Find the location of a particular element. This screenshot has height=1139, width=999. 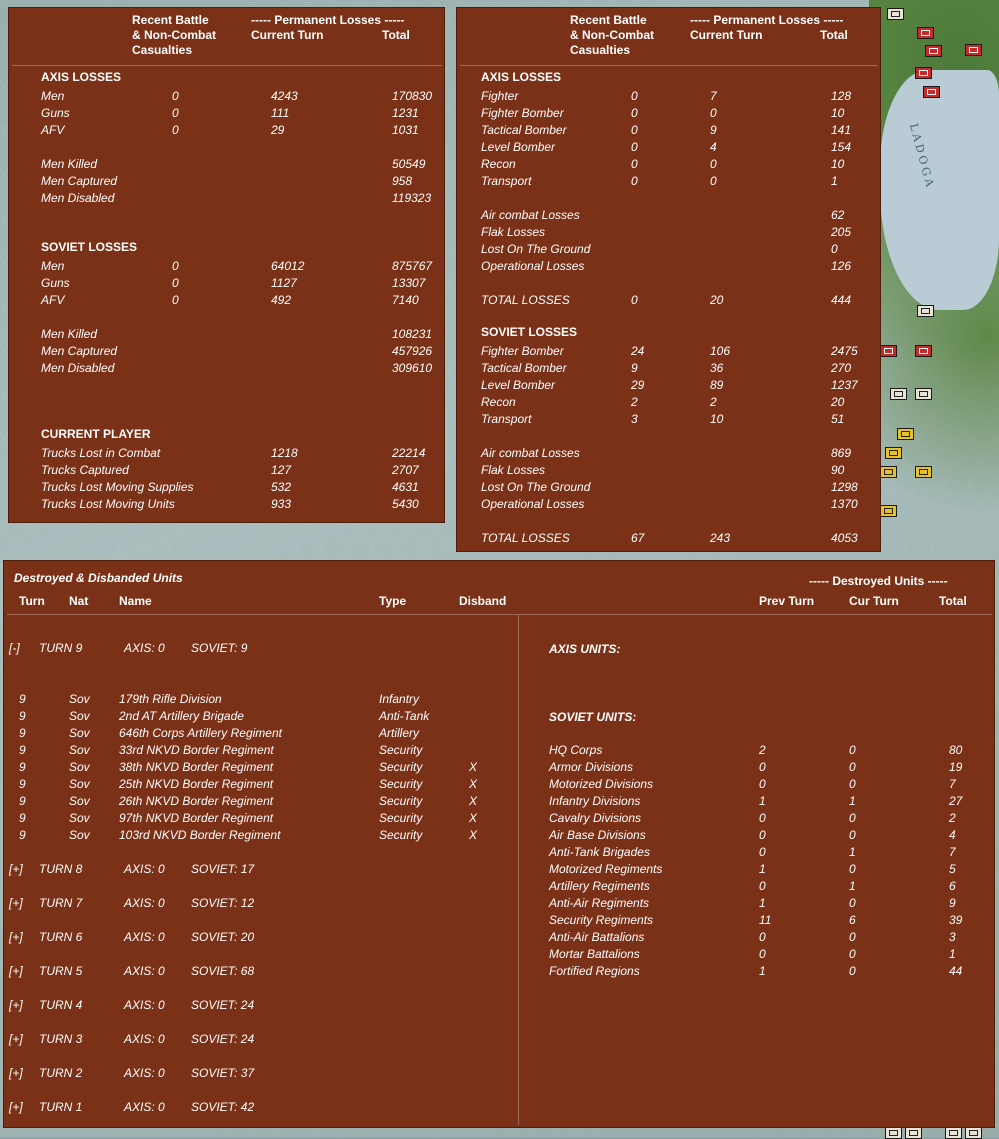

unit-name: 33rd NKVD Border Regiment is located at coordinates (196, 750).